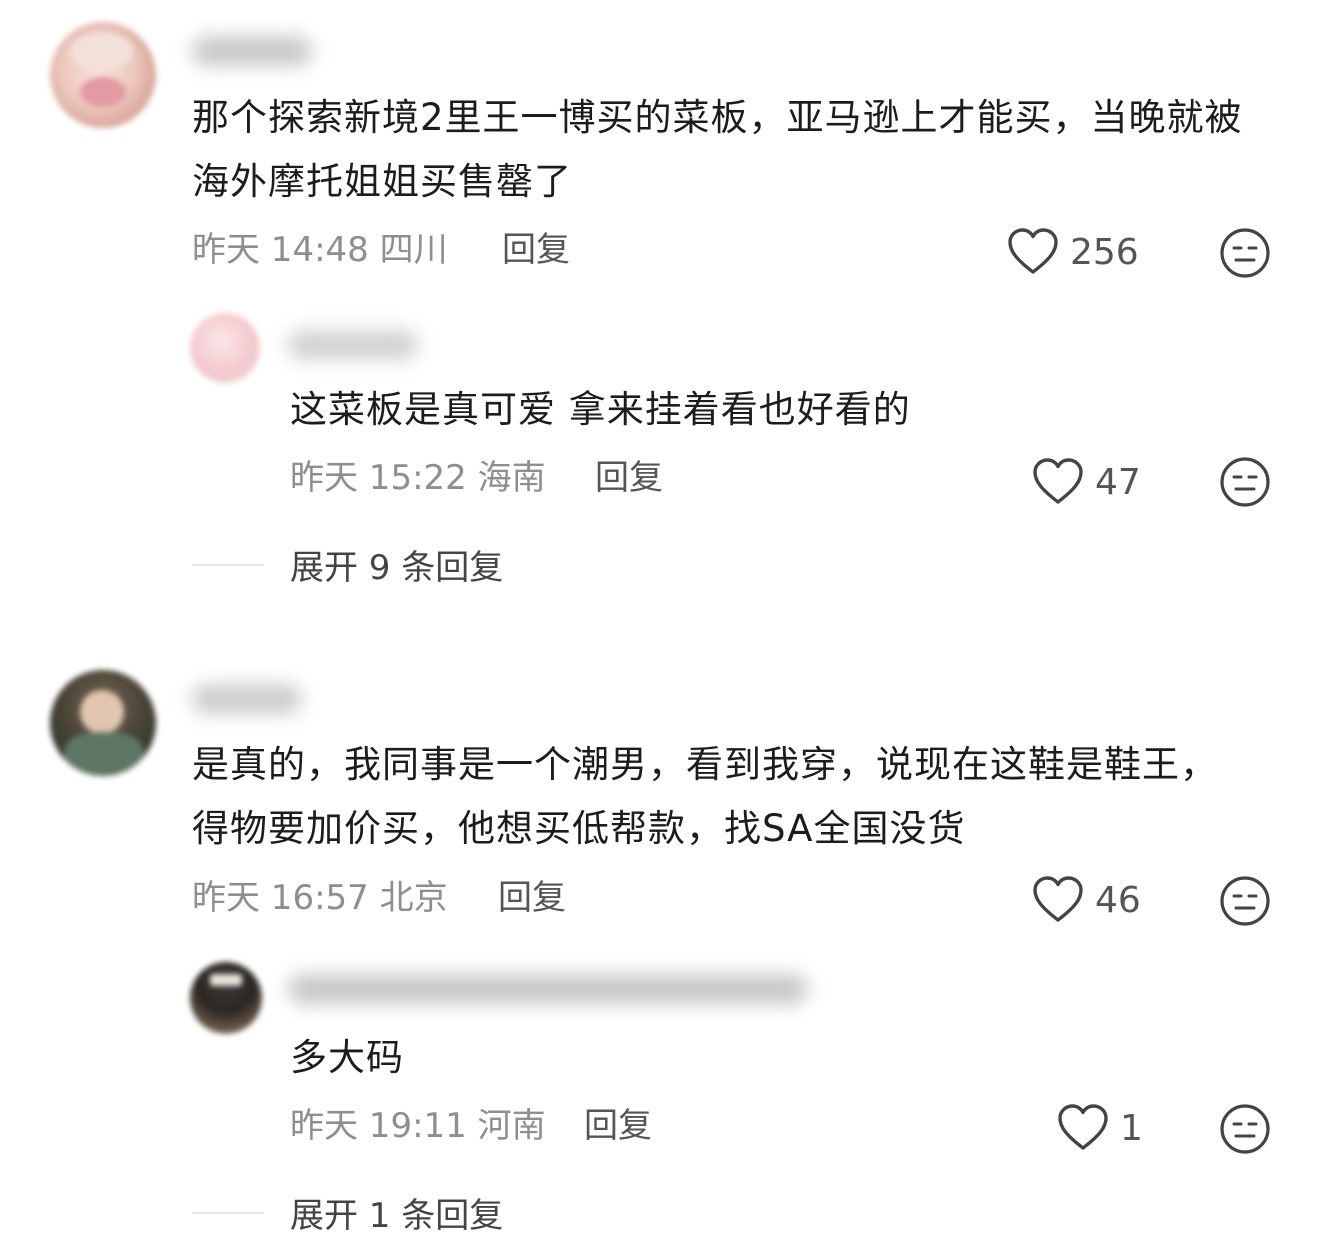 The height and width of the screenshot is (1252, 1320). I want to click on like-button: 46, so click(1086, 900).